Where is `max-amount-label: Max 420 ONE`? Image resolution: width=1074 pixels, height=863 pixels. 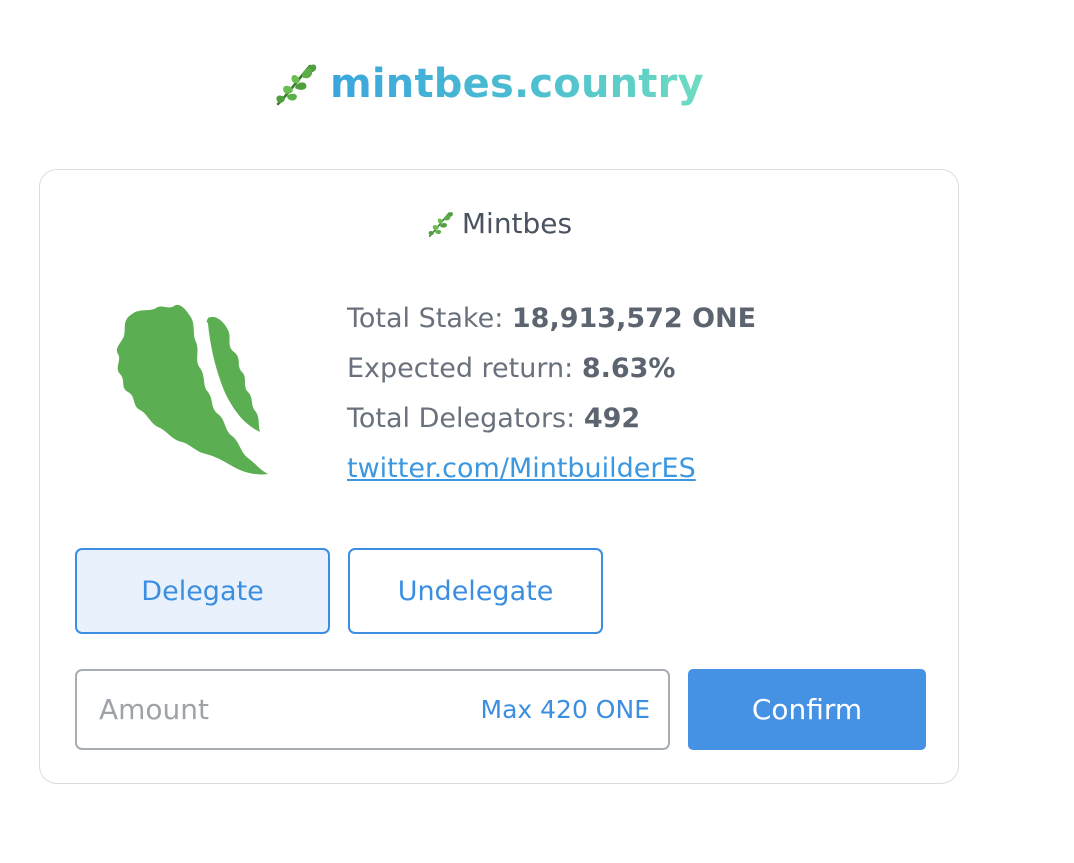 max-amount-label: Max 420 ONE is located at coordinates (565, 709).